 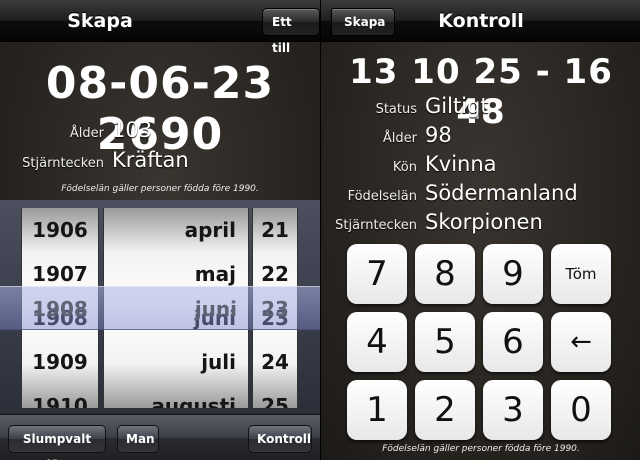 What do you see at coordinates (275, 362) in the screenshot?
I see `day-item: 24` at bounding box center [275, 362].